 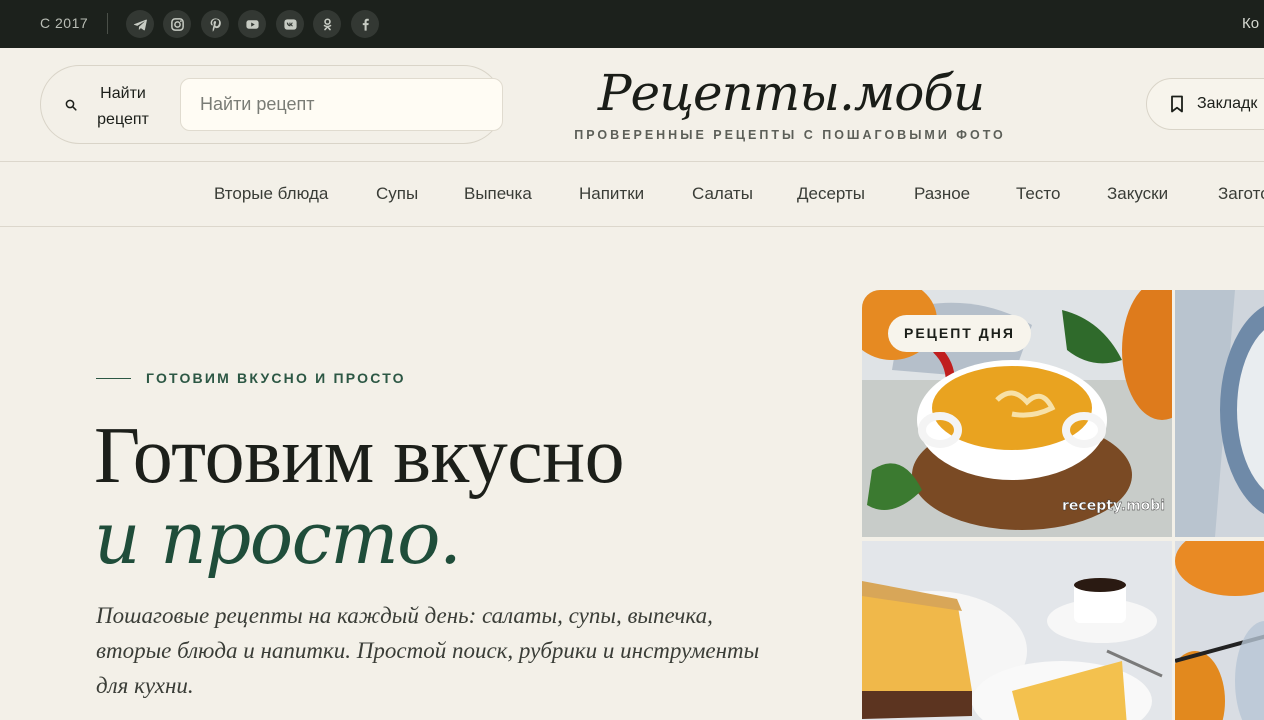 What do you see at coordinates (1219, 413) in the screenshot?
I see `gallery-photo-plate` at bounding box center [1219, 413].